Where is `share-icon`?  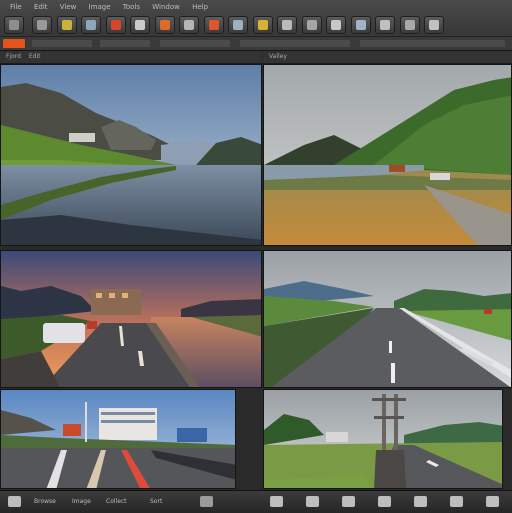 share-icon is located at coordinates (360, 25).